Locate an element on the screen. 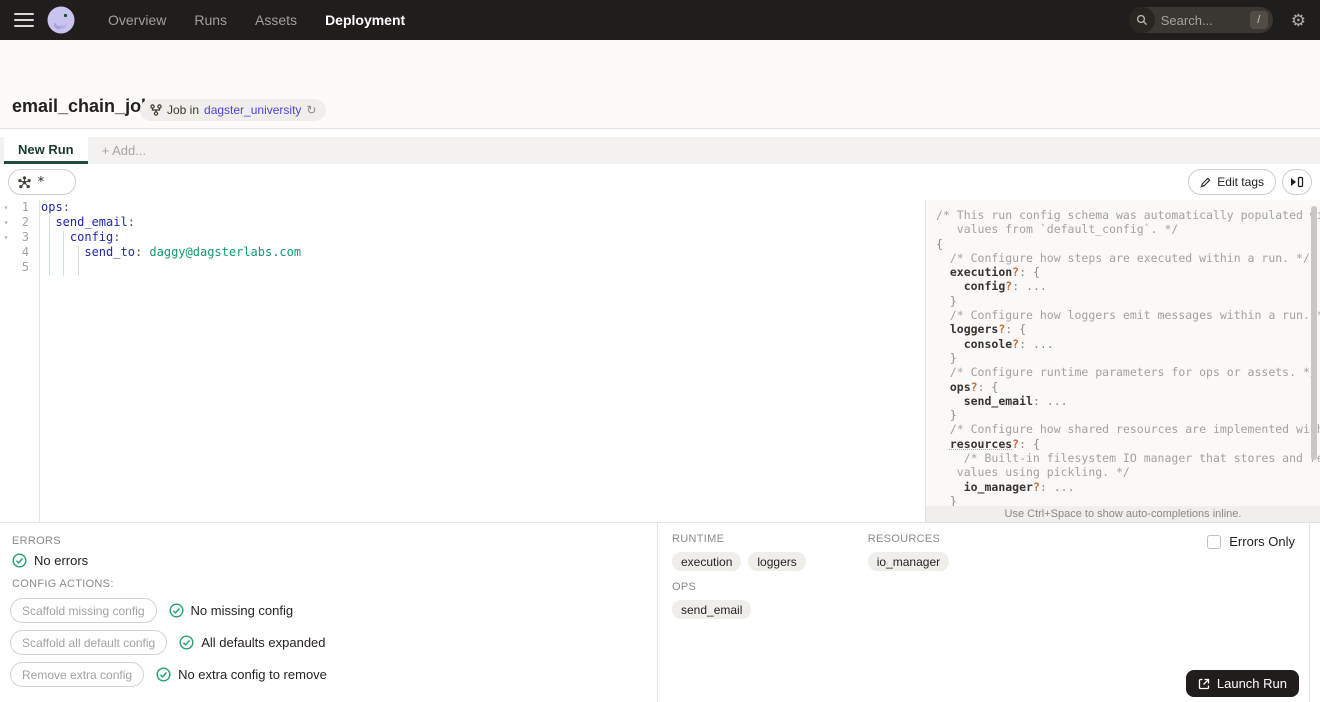 This screenshot has height=702, width=1320. job-repo-badge: Job in dagster_university ↻ is located at coordinates (233, 110).